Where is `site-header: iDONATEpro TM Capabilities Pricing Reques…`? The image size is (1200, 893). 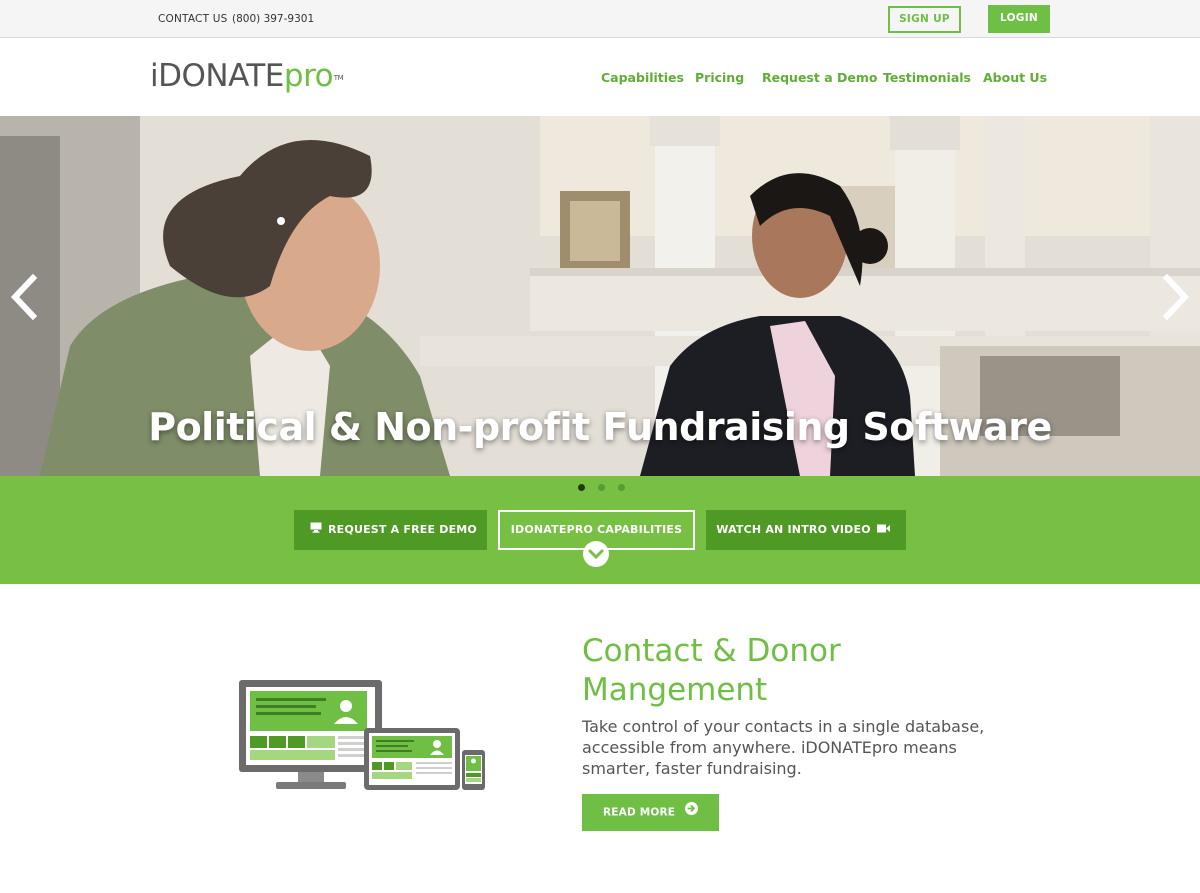 site-header: iDONATEpro TM Capabilities Pricing Reques… is located at coordinates (600, 77).